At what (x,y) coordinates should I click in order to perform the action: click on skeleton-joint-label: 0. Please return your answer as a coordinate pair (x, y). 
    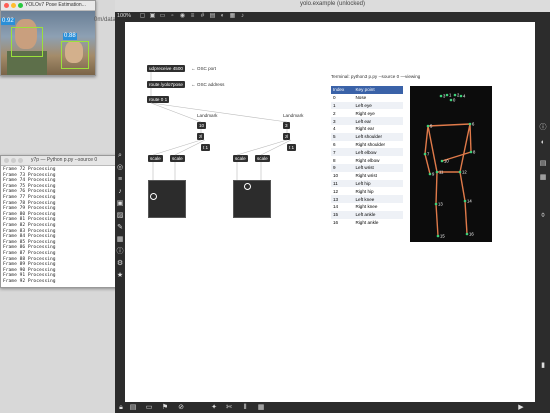
    Looking at the image, I should click on (454, 100).